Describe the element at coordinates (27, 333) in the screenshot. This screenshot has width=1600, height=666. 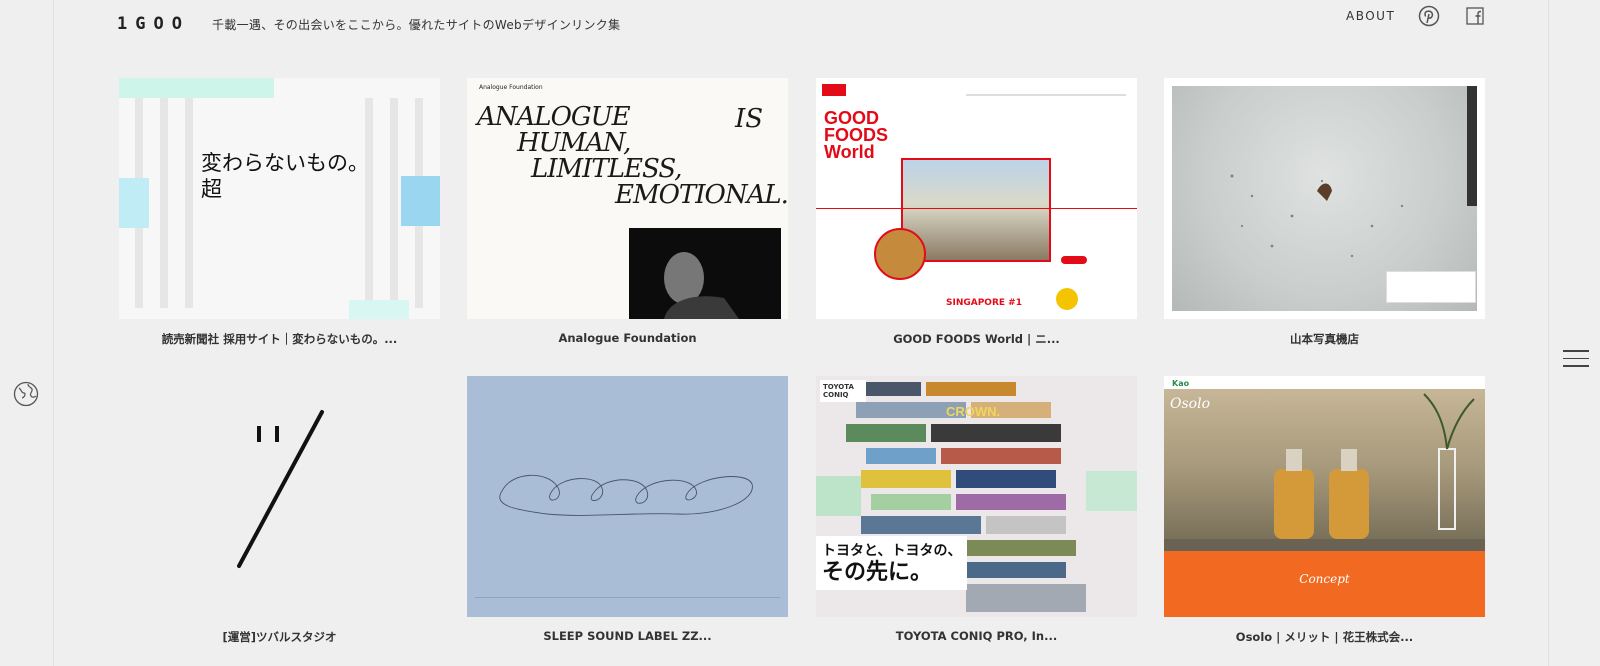
I see `left-rail` at that location.